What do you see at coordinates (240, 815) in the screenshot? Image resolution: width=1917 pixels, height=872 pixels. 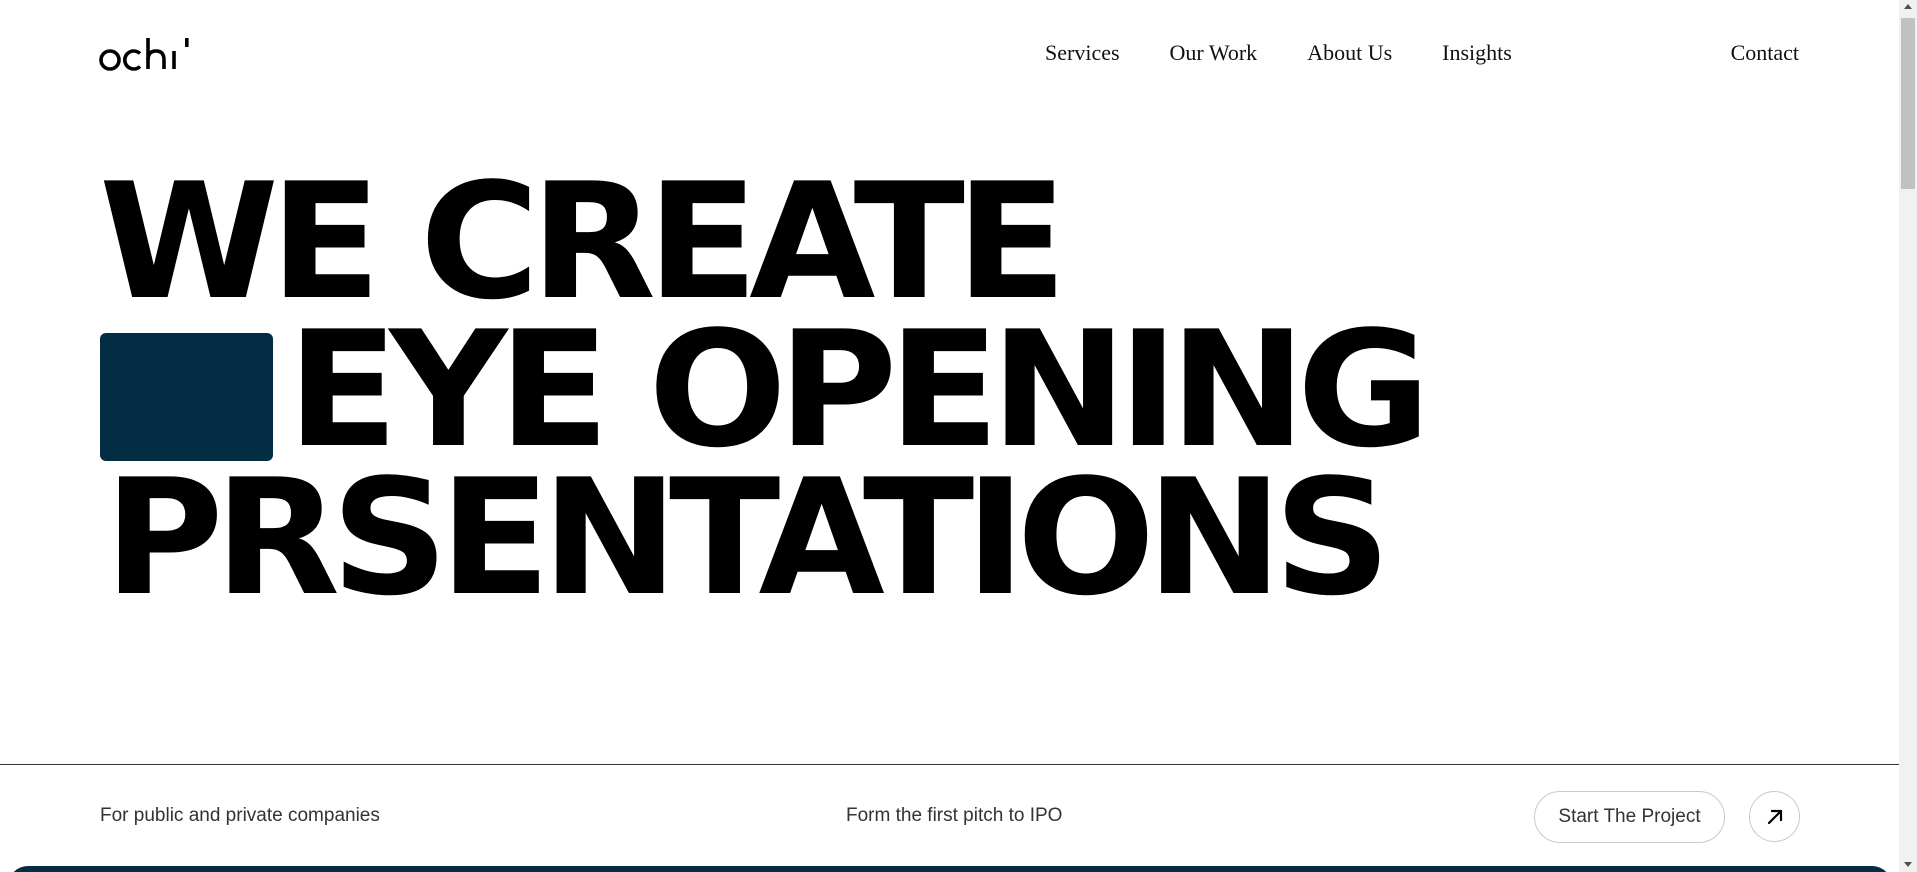 I see `info-companies-text: For public and private companies` at bounding box center [240, 815].